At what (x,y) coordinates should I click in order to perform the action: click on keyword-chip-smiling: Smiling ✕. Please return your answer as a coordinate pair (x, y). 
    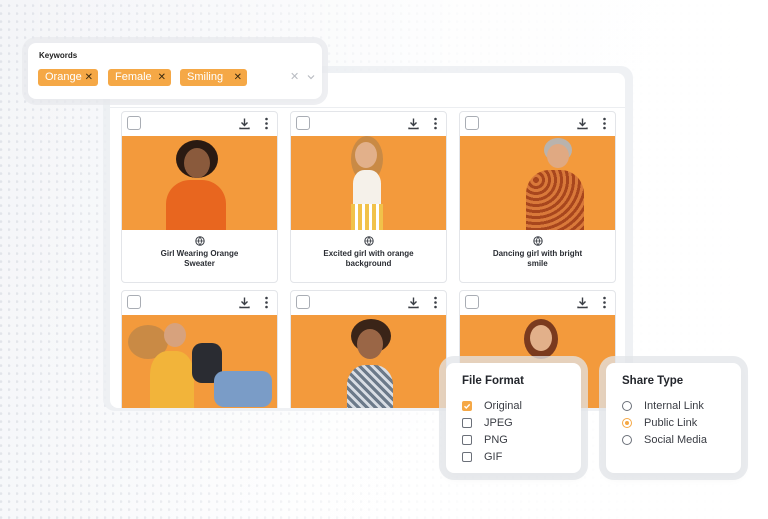
    Looking at the image, I should click on (213, 77).